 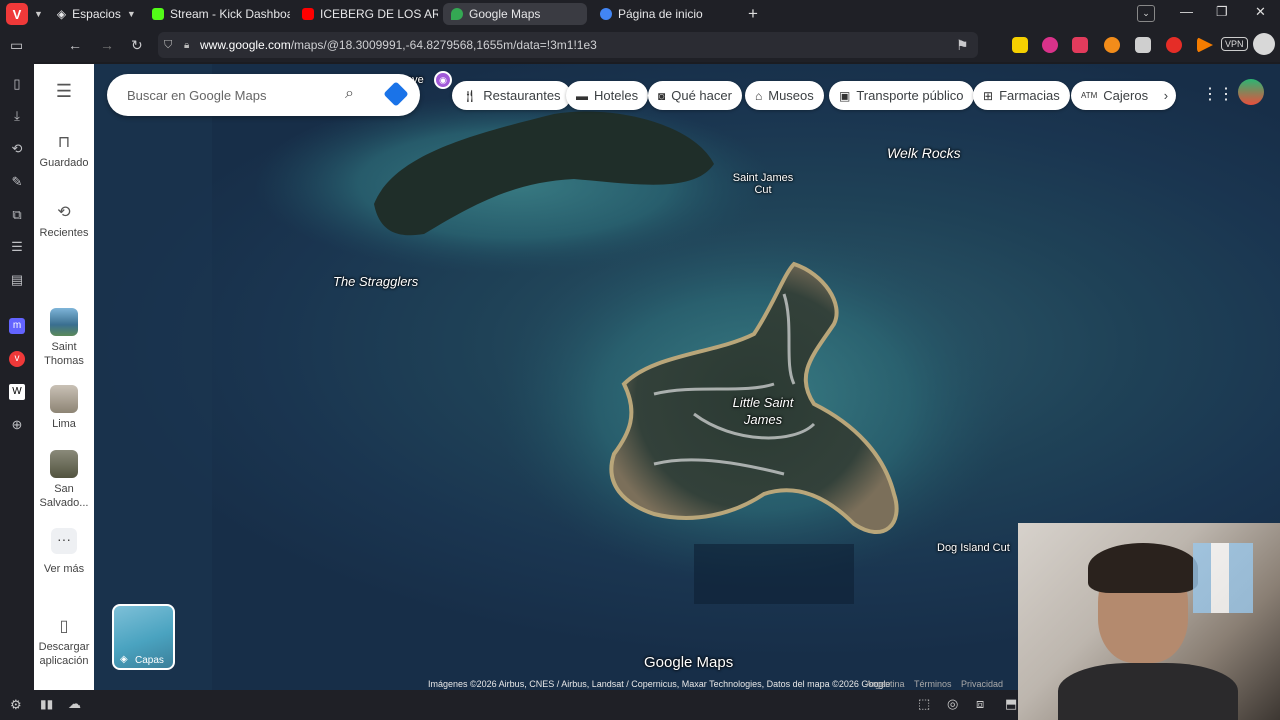 I want to click on minimize-button: —, so click(x=1186, y=11).